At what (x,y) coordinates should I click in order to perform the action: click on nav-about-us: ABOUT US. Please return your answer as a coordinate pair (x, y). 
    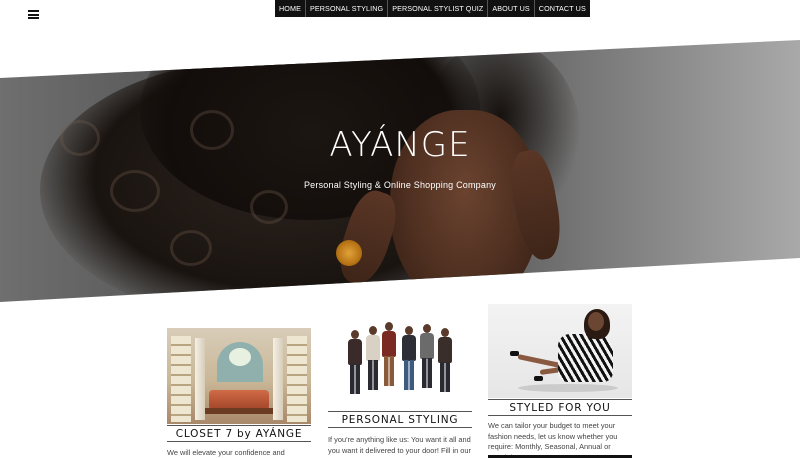
    Looking at the image, I should click on (511, 8).